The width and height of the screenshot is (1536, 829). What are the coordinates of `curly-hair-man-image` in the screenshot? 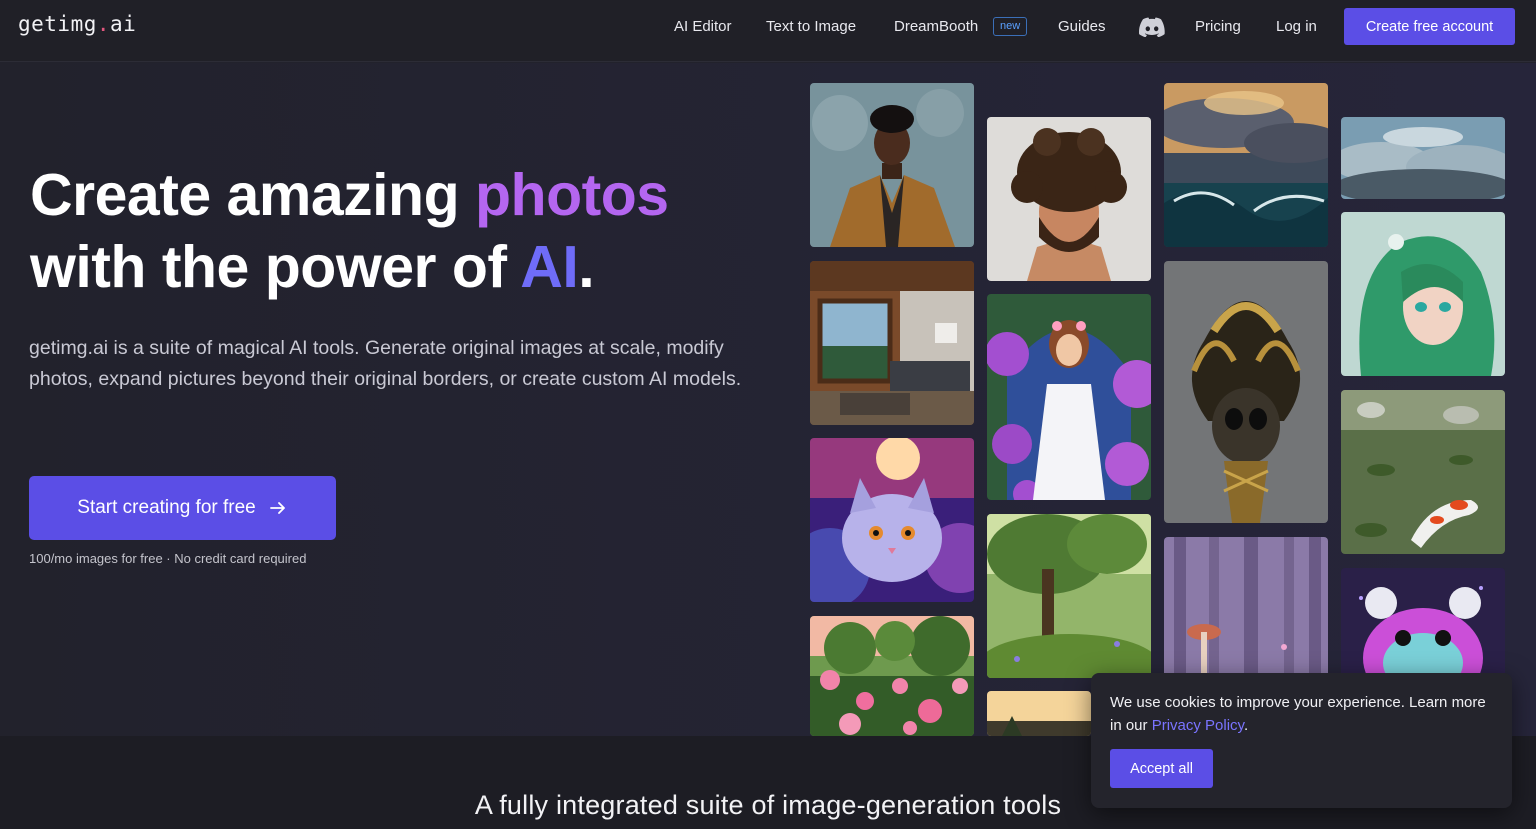 It's located at (1069, 199).